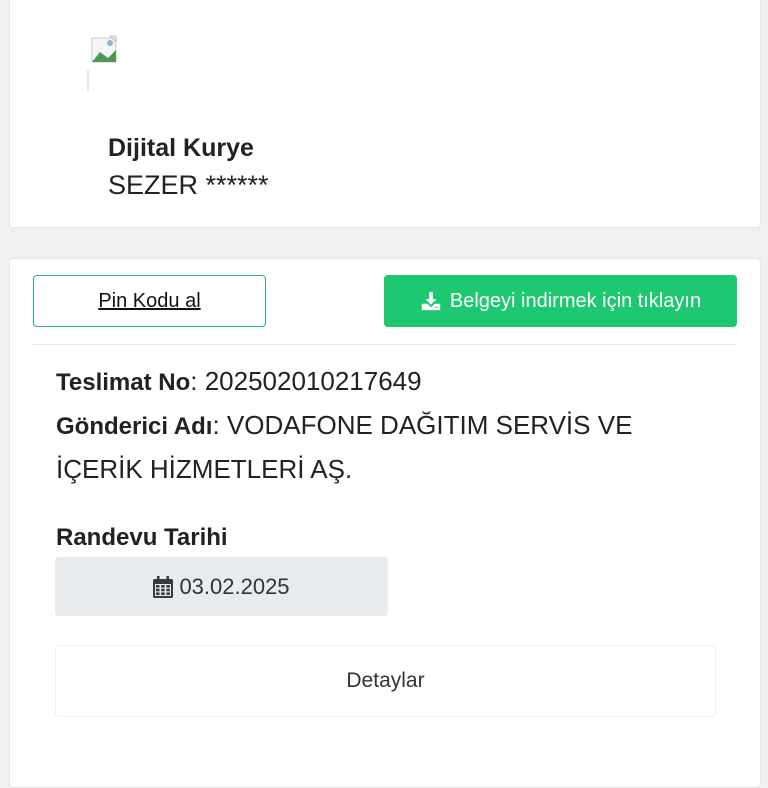 The height and width of the screenshot is (788, 768). I want to click on delivery-number-value: : 202502010217649, so click(306, 381).